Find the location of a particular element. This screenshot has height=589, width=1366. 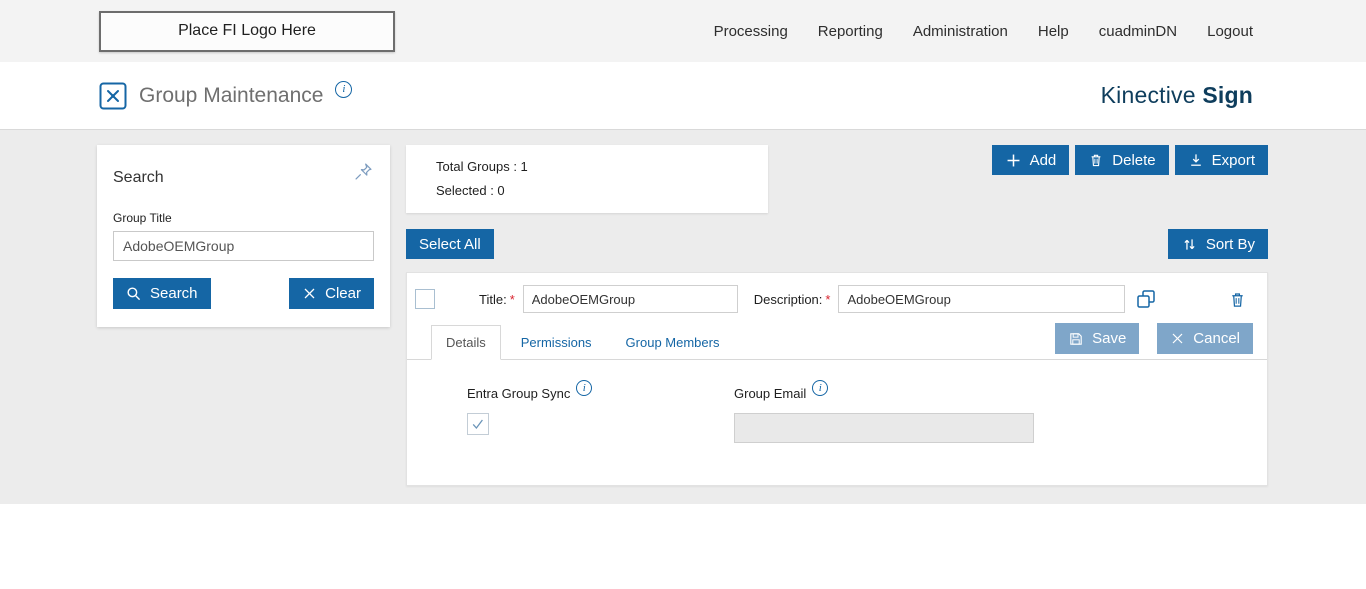

copy-button is located at coordinates (1146, 299).